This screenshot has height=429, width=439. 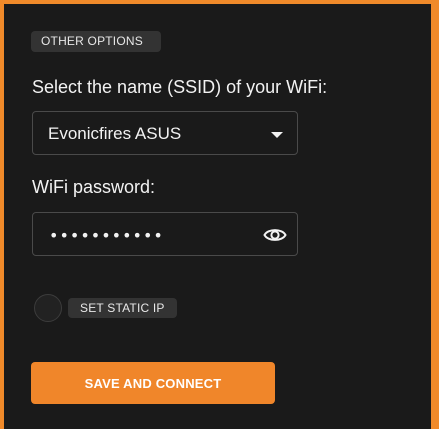 I want to click on password-field-container, so click(x=165, y=234).